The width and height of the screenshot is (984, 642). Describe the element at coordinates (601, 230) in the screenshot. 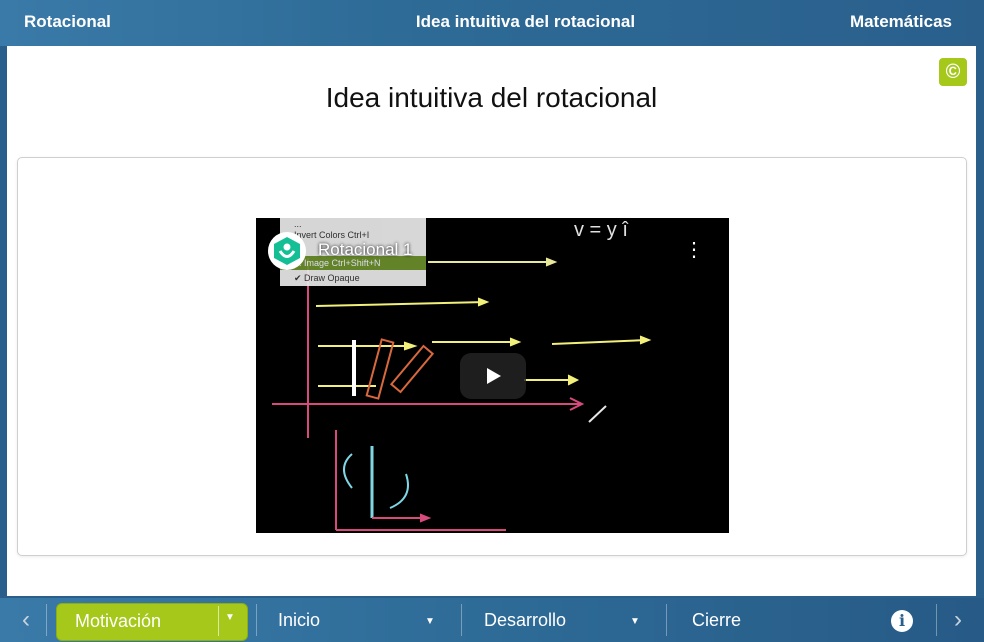

I see `svg-text: v = y î` at that location.